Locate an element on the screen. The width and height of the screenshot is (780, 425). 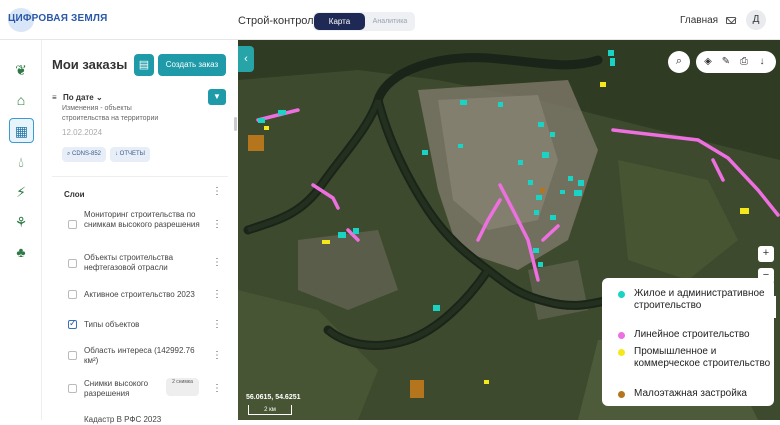
icon-rail: ❦ ⌂ ▦ 💧︎ ⚡︎ ⚘ ♣ is located at coordinates (21, 230).